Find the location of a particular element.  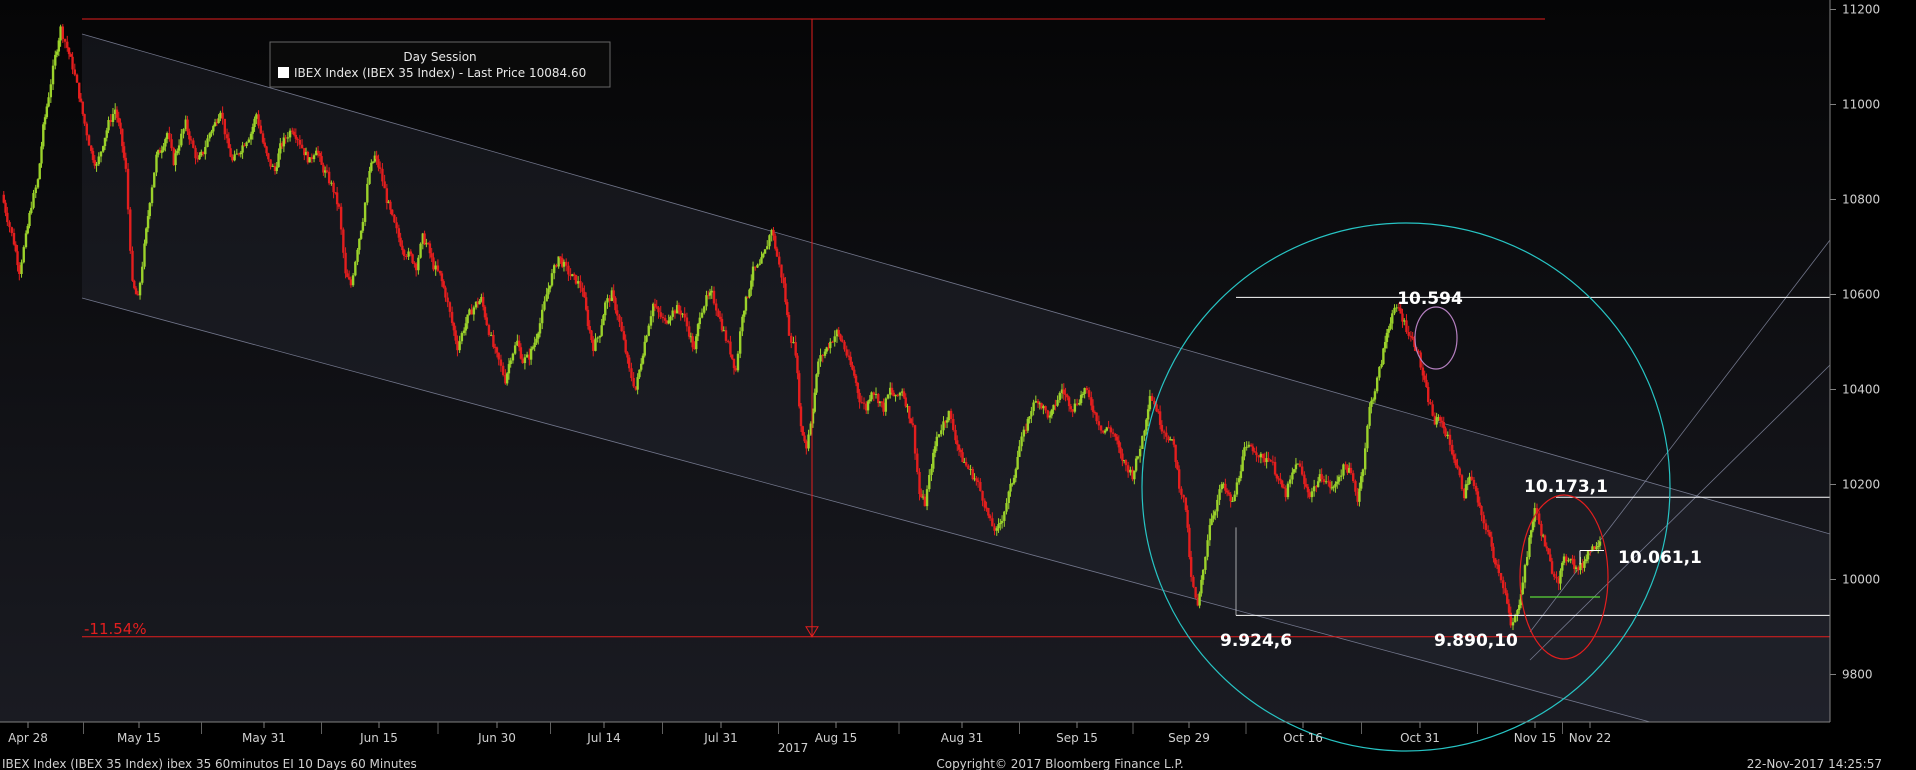

x-tick-label: Oct 16 is located at coordinates (1303, 738).